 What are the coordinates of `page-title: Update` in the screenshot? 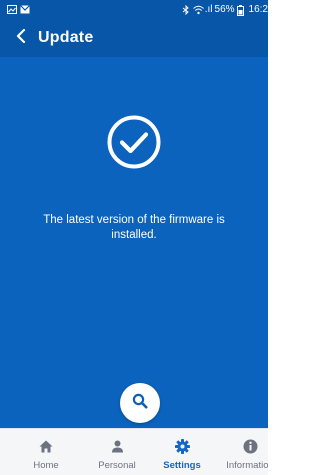 It's located at (66, 37).